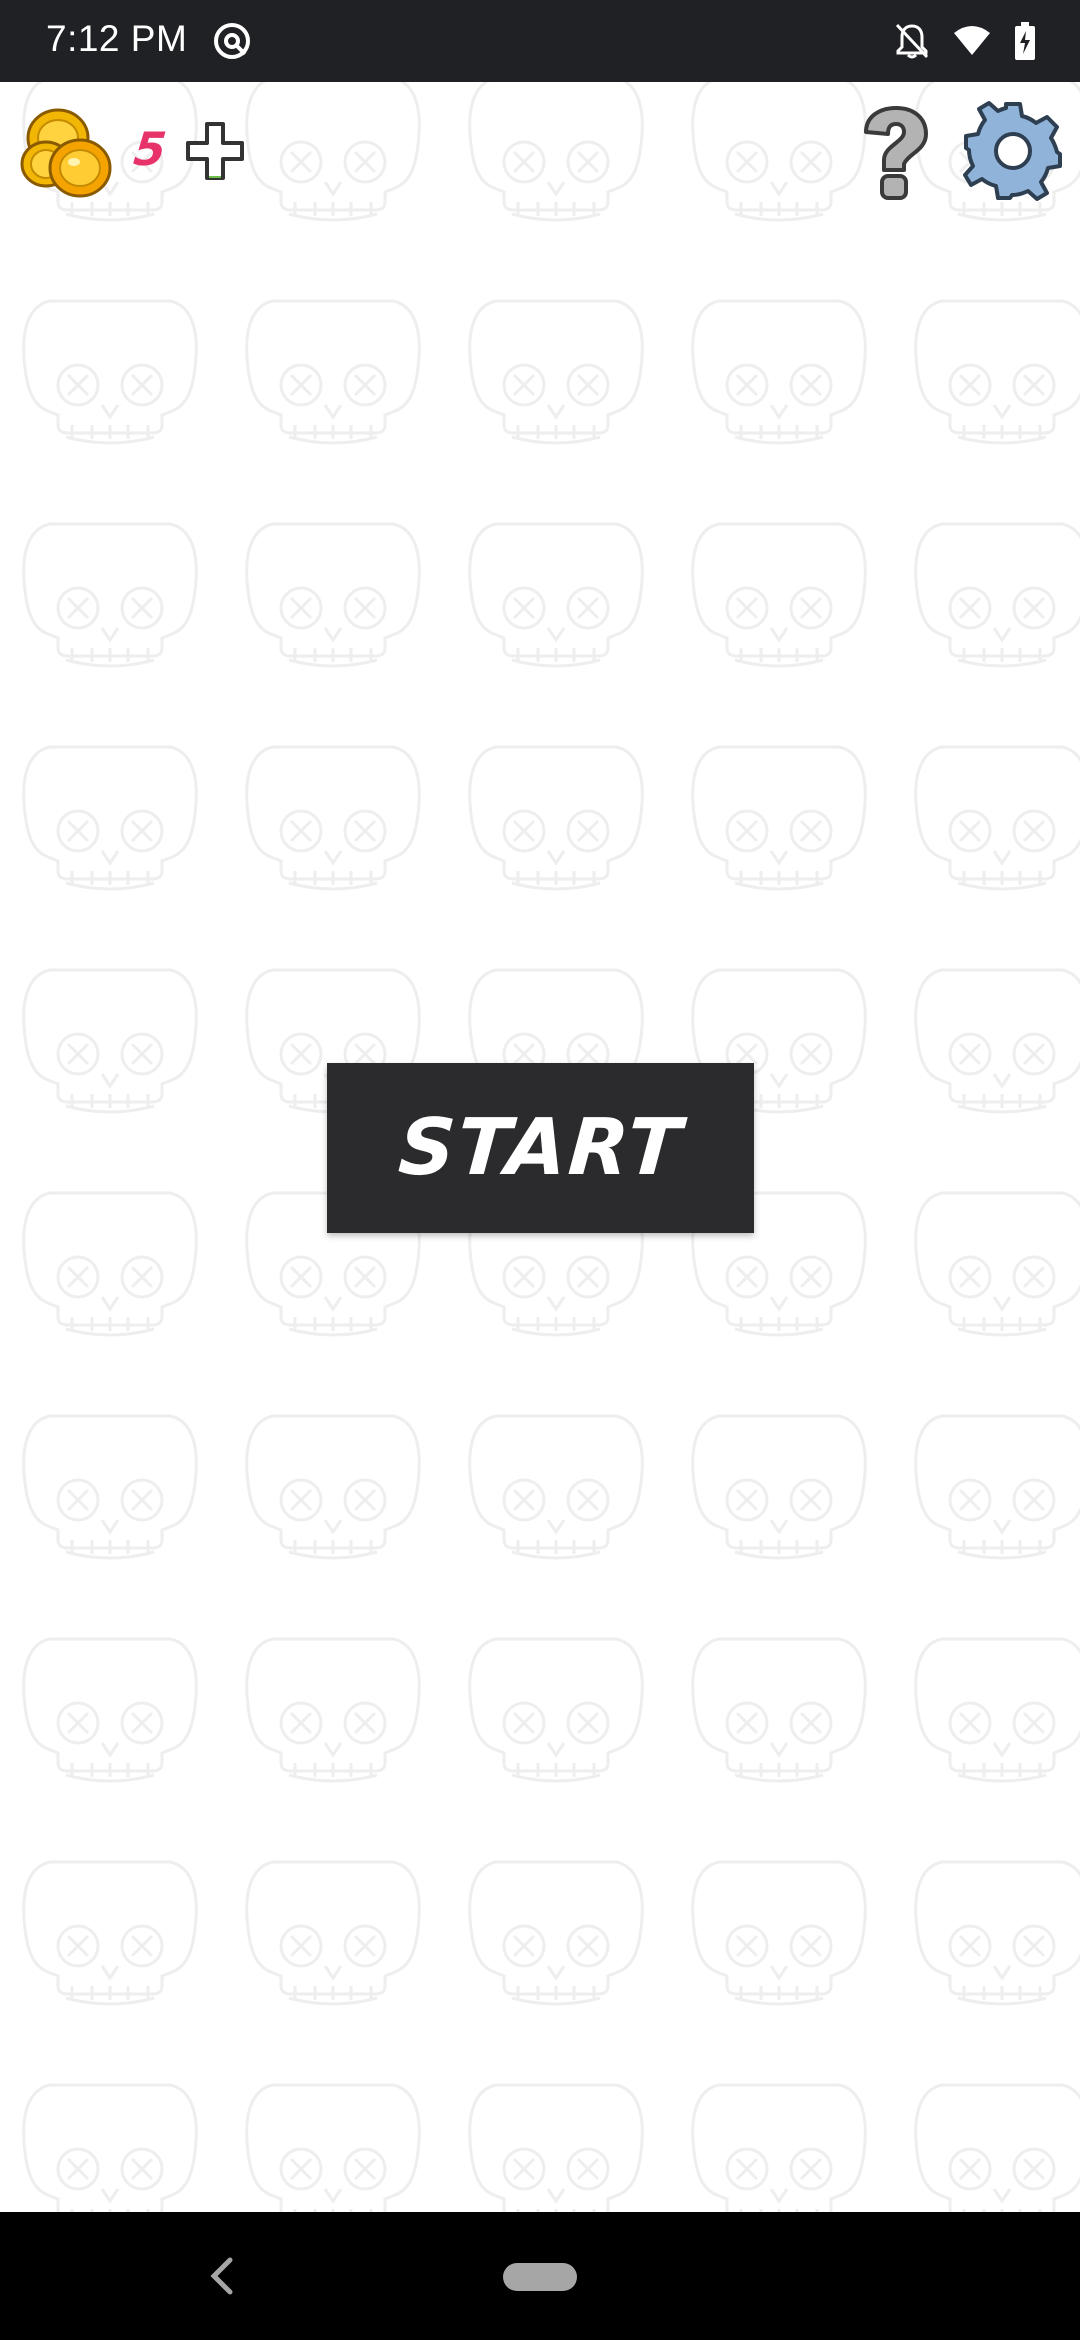 The width and height of the screenshot is (1080, 2340). I want to click on help-button, so click(894, 154).